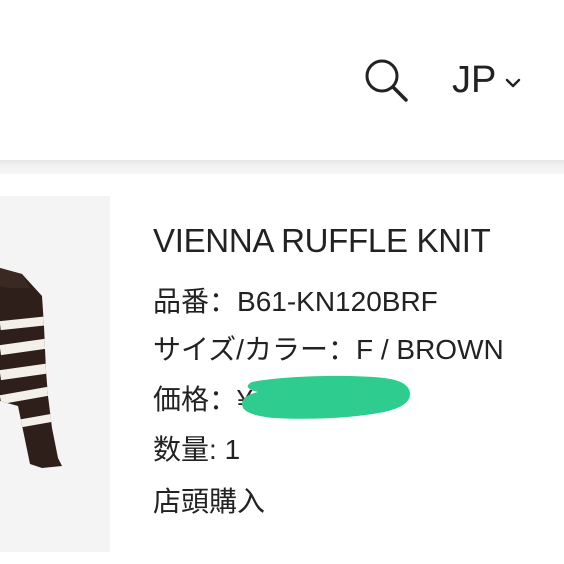  What do you see at coordinates (195, 301) in the screenshot?
I see `item-number-label: 品番：` at bounding box center [195, 301].